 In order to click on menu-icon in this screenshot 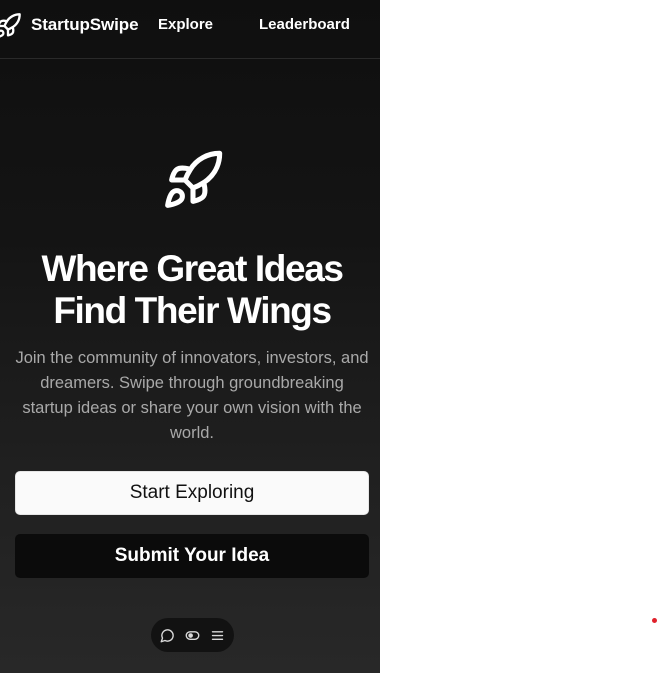, I will do `click(218, 635)`.